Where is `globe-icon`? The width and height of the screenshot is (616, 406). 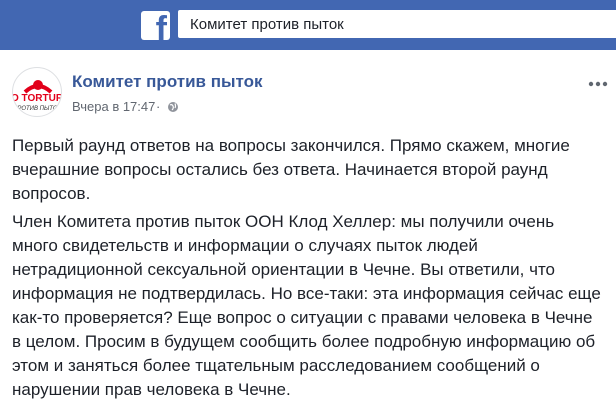 globe-icon is located at coordinates (173, 109).